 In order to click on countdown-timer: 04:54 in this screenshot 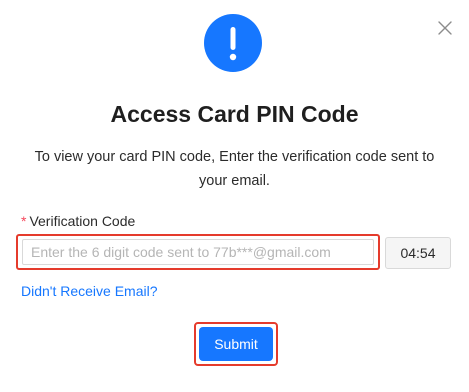, I will do `click(418, 253)`.